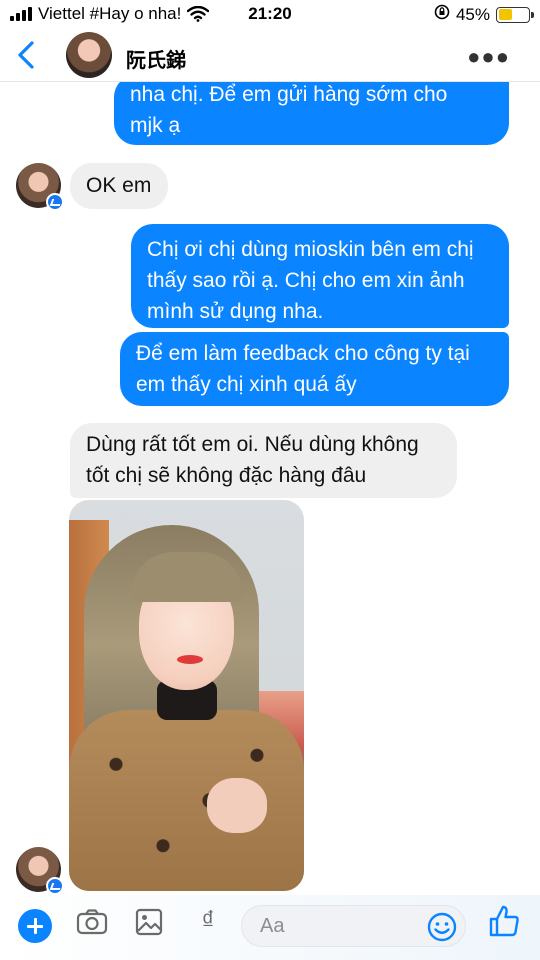 This screenshot has height=960, width=540. I want to click on more-icon: ●●●, so click(488, 57).